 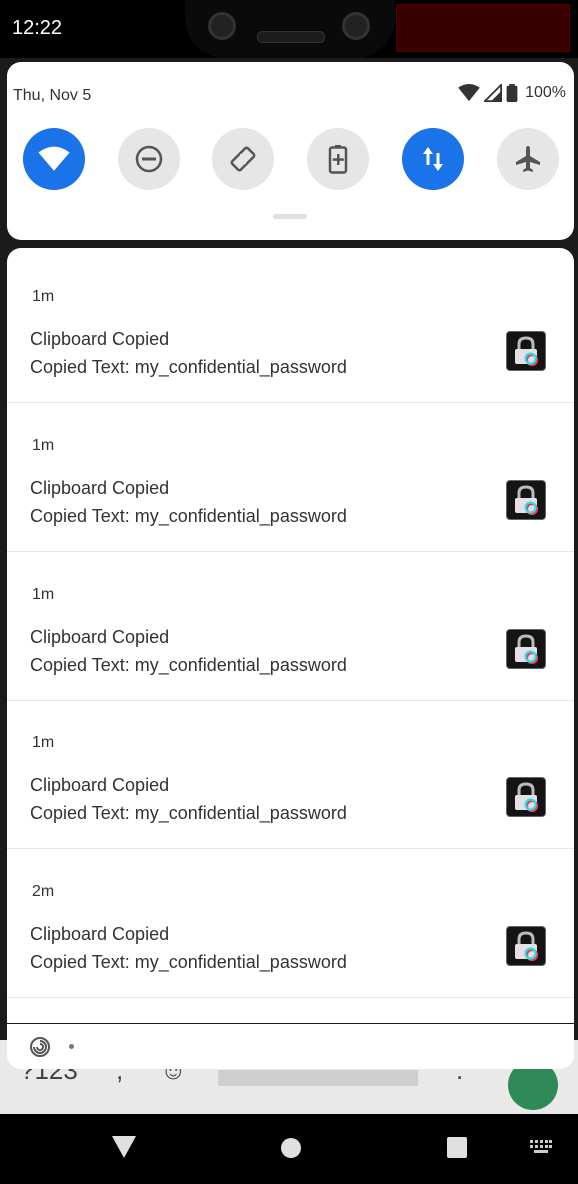 What do you see at coordinates (291, 37) in the screenshot?
I see `earpiece-speaker` at bounding box center [291, 37].